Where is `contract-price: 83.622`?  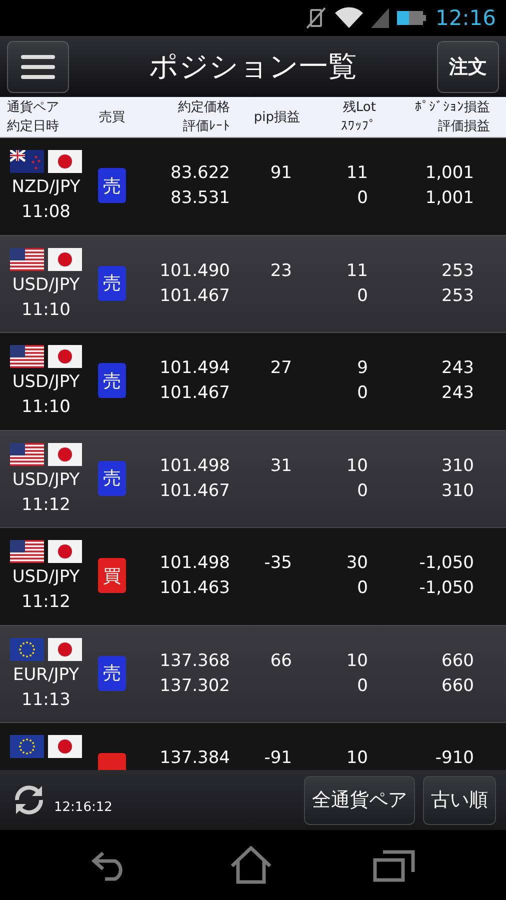 contract-price: 83.622 is located at coordinates (200, 173).